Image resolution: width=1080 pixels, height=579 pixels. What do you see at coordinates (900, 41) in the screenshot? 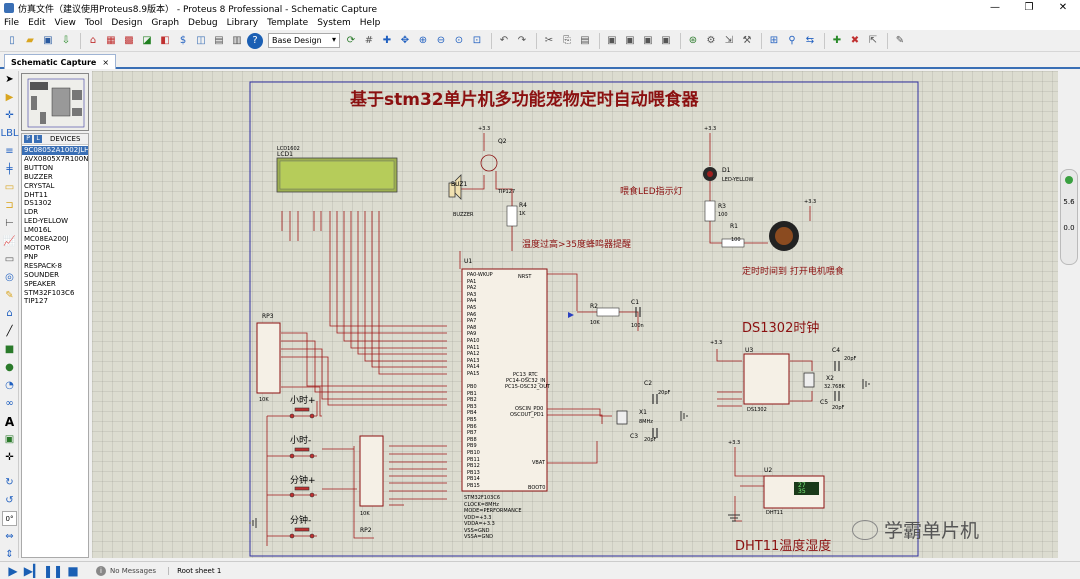
I see `netlist-icon: ✎` at bounding box center [900, 41].